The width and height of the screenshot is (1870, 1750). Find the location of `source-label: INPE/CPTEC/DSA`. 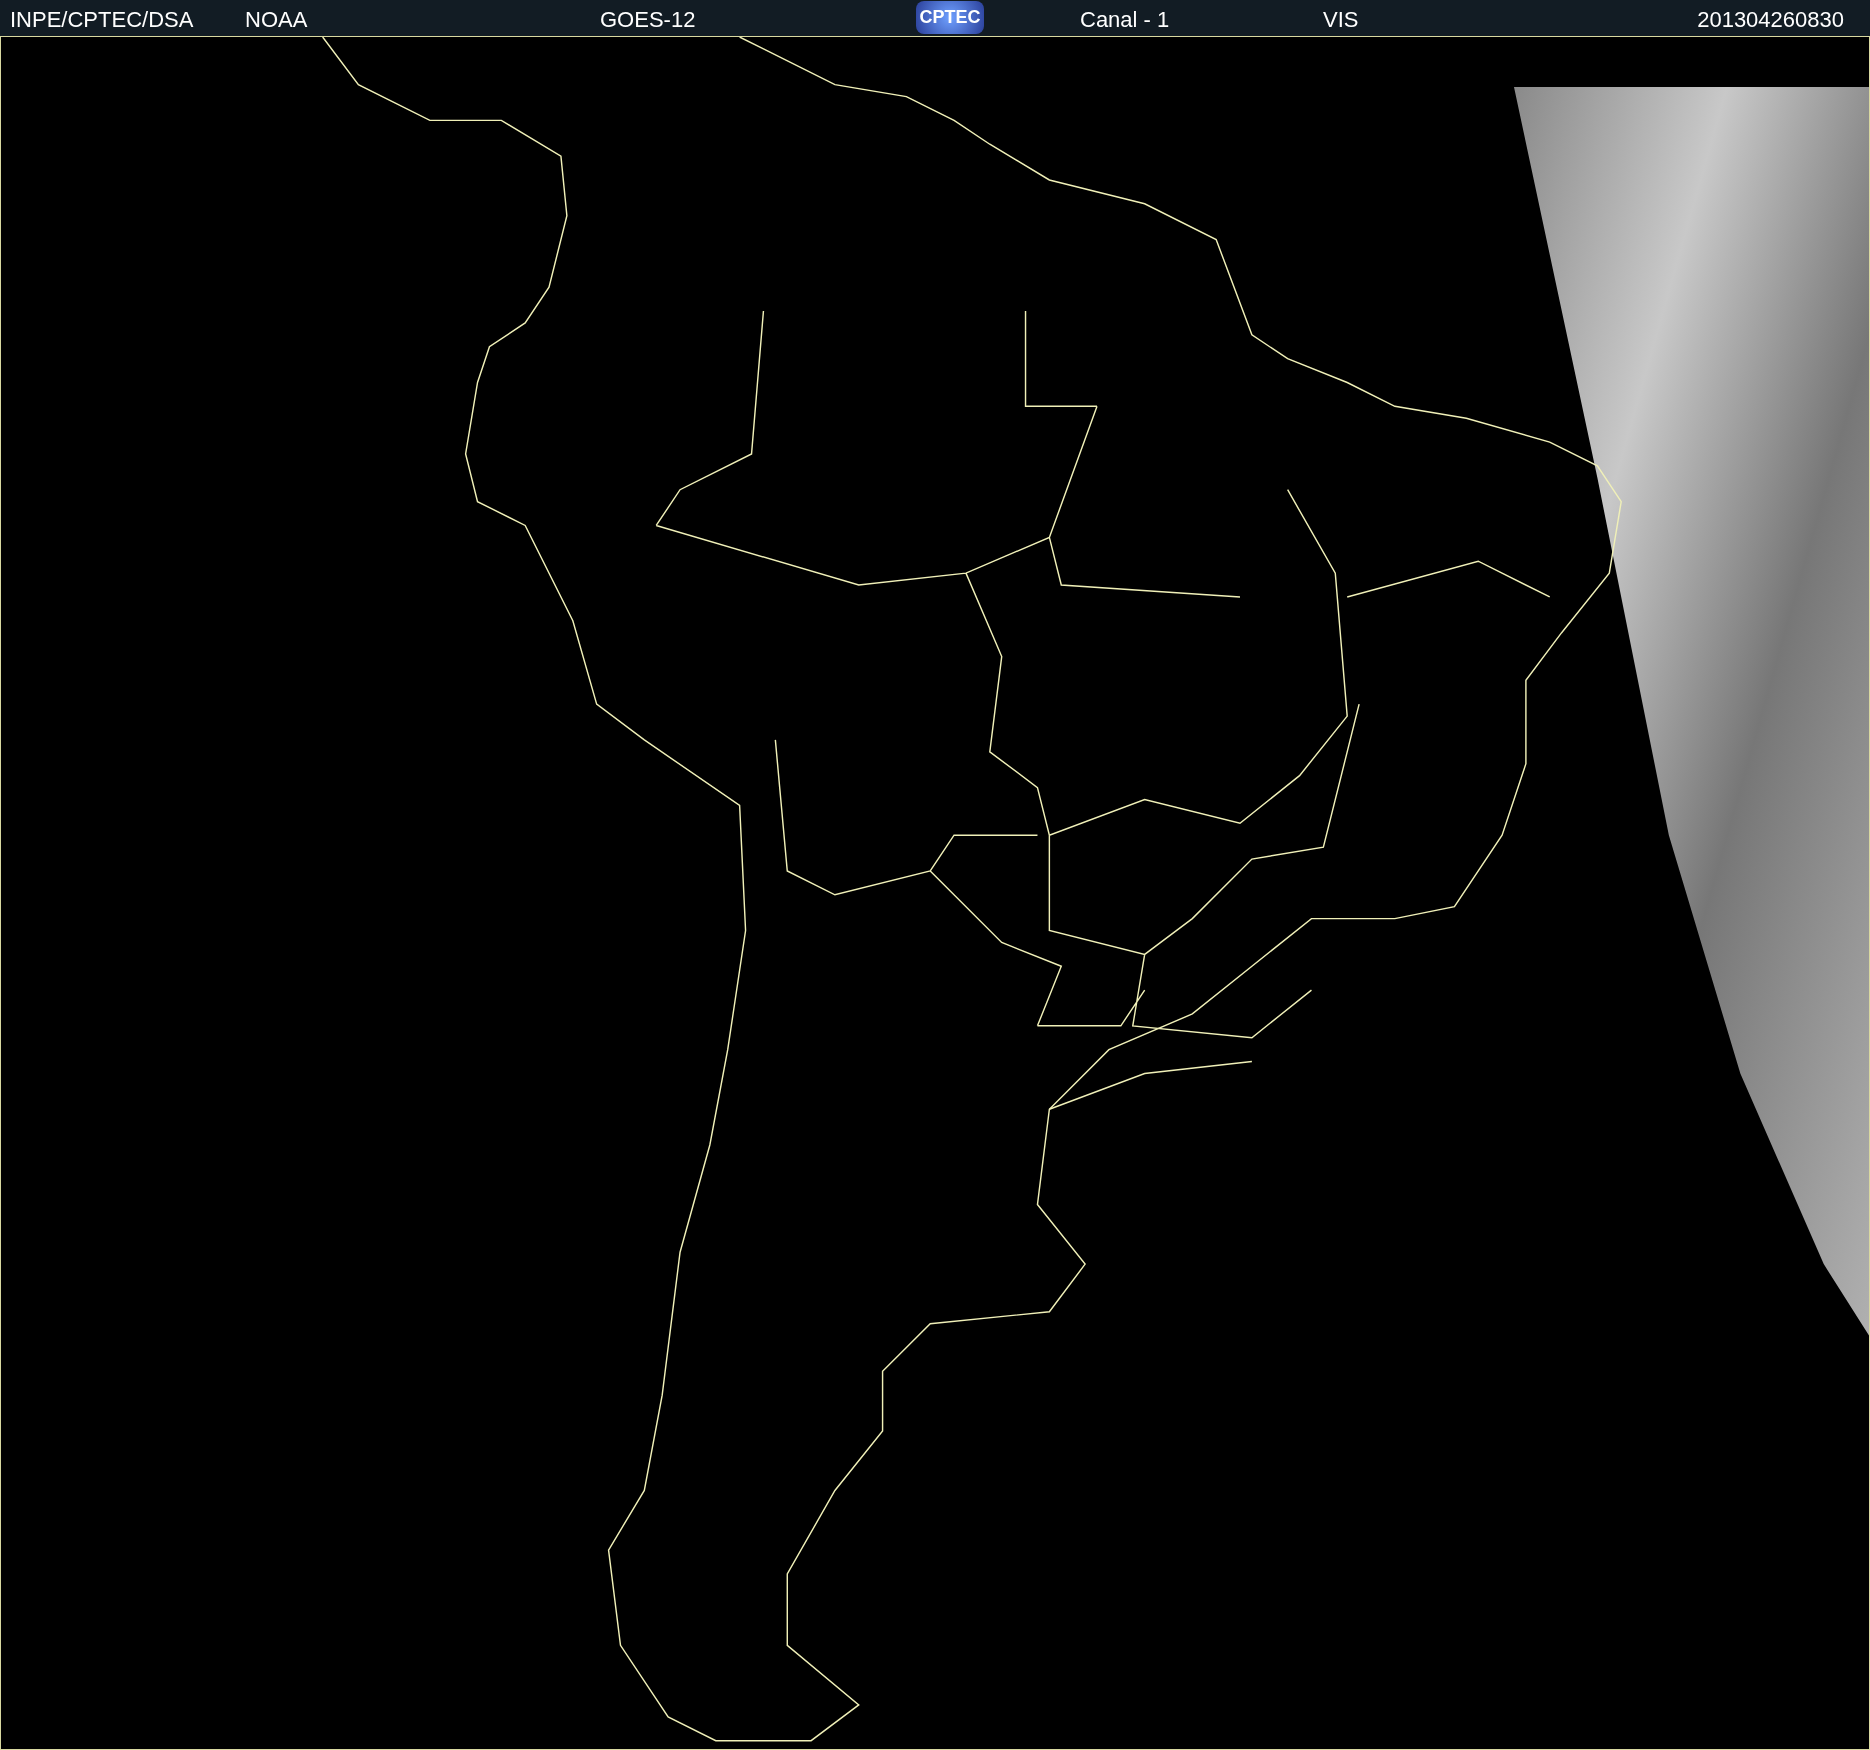

source-label: INPE/CPTEC/DSA is located at coordinates (102, 20).